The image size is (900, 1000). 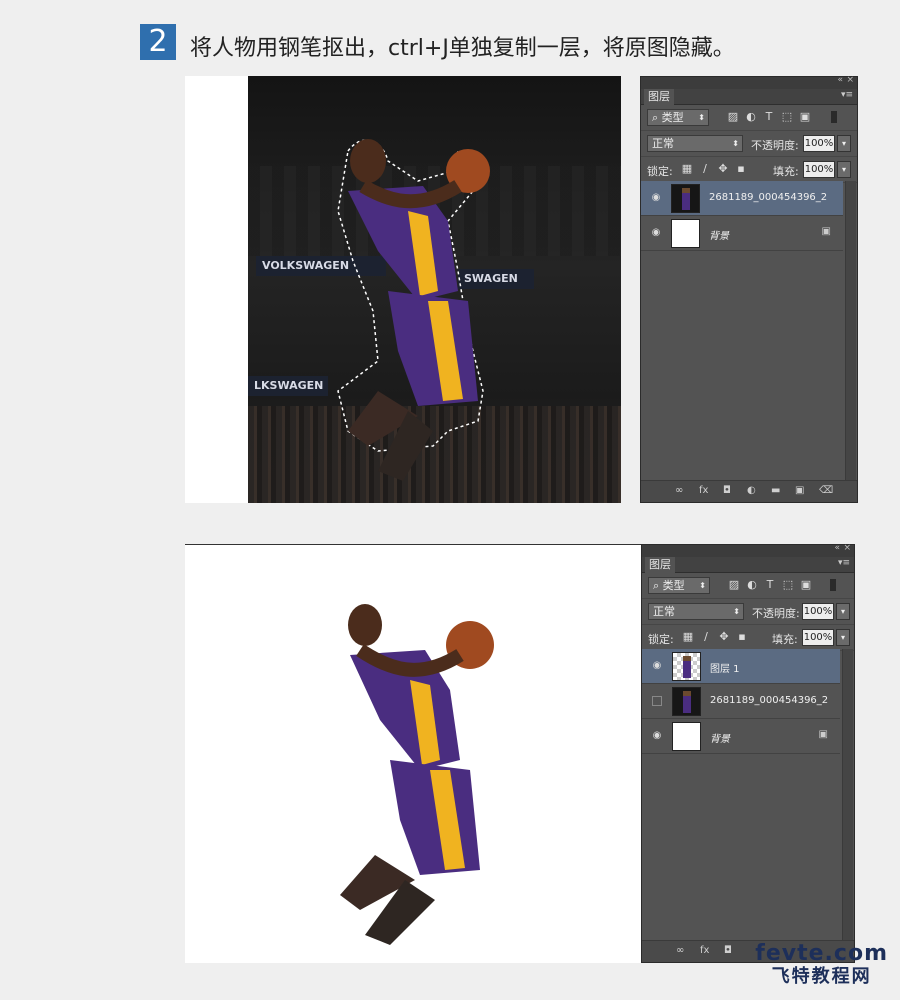 I want to click on layer-name: 图层 1, so click(x=725, y=669).